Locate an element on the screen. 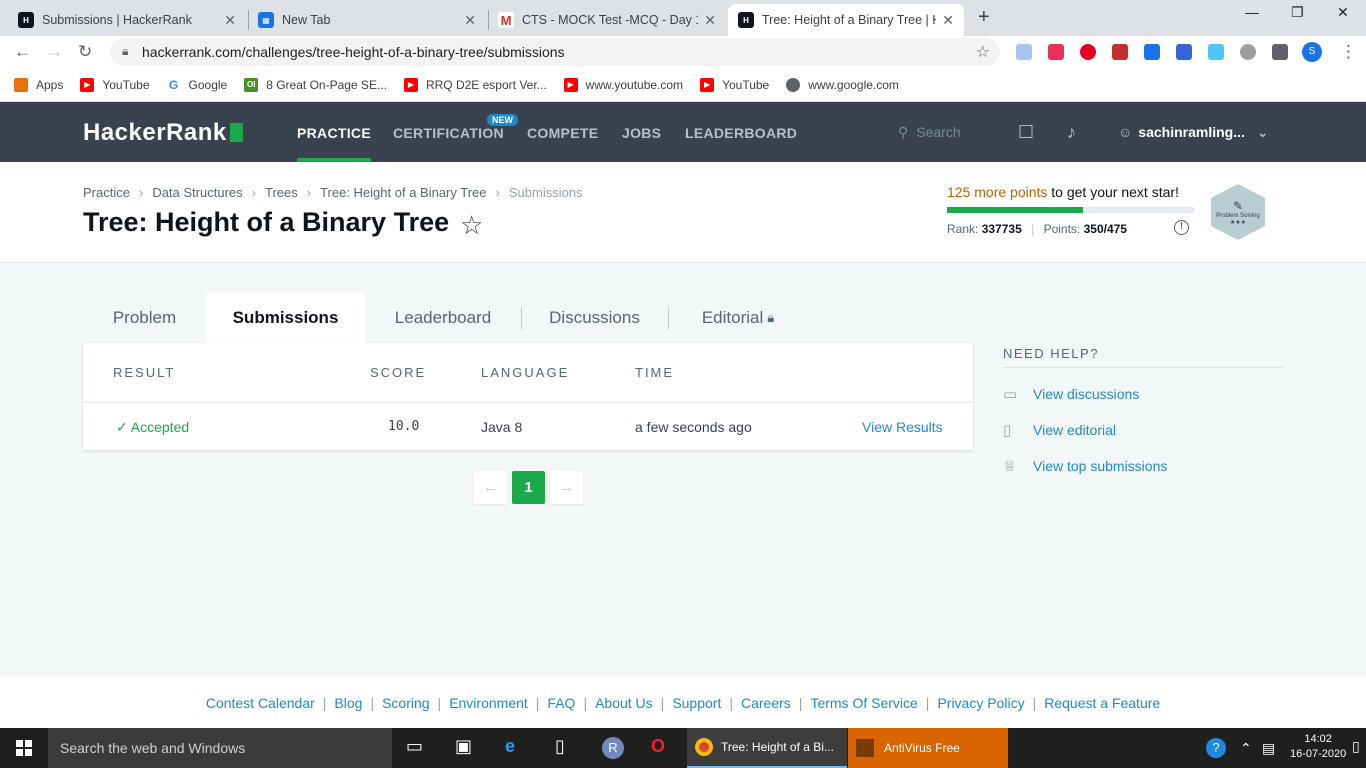 The width and height of the screenshot is (1366, 768). view-editorial-link: ▯ View editorial is located at coordinates (1059, 430).